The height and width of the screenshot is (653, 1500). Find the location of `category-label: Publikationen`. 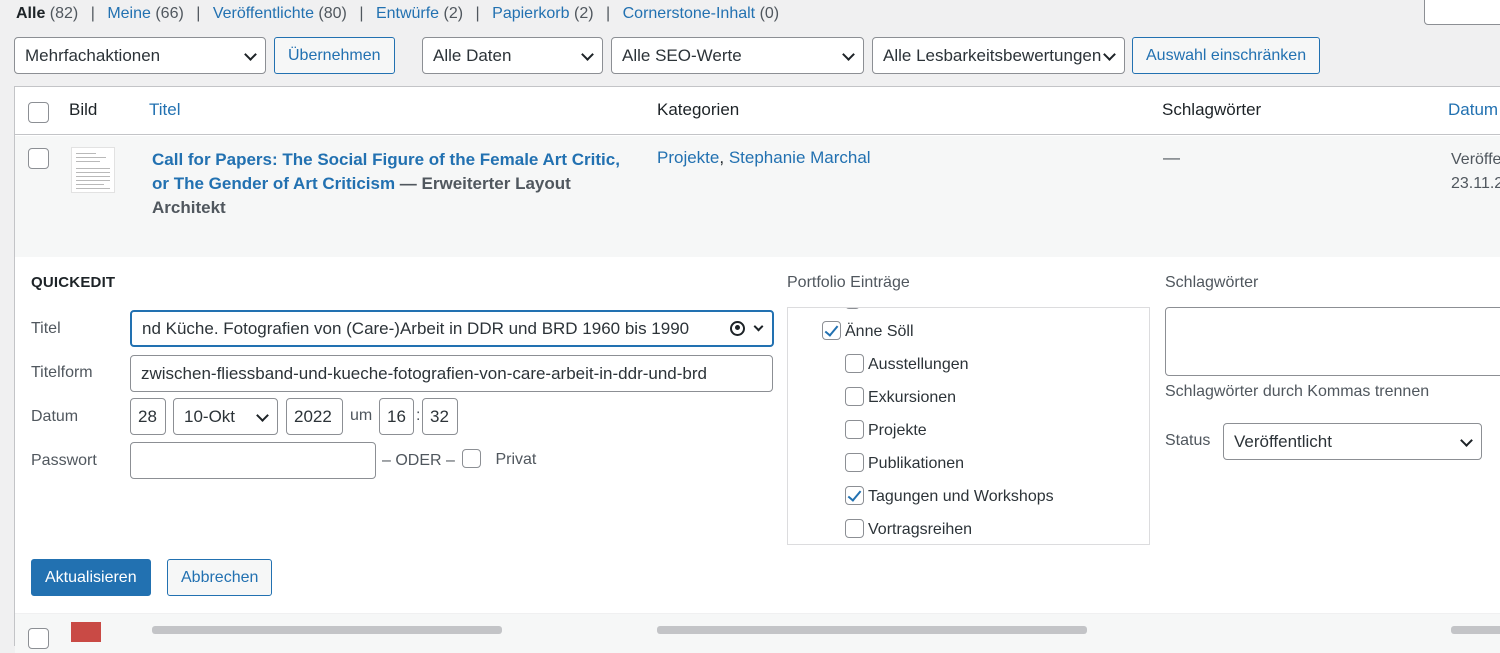

category-label: Publikationen is located at coordinates (916, 463).